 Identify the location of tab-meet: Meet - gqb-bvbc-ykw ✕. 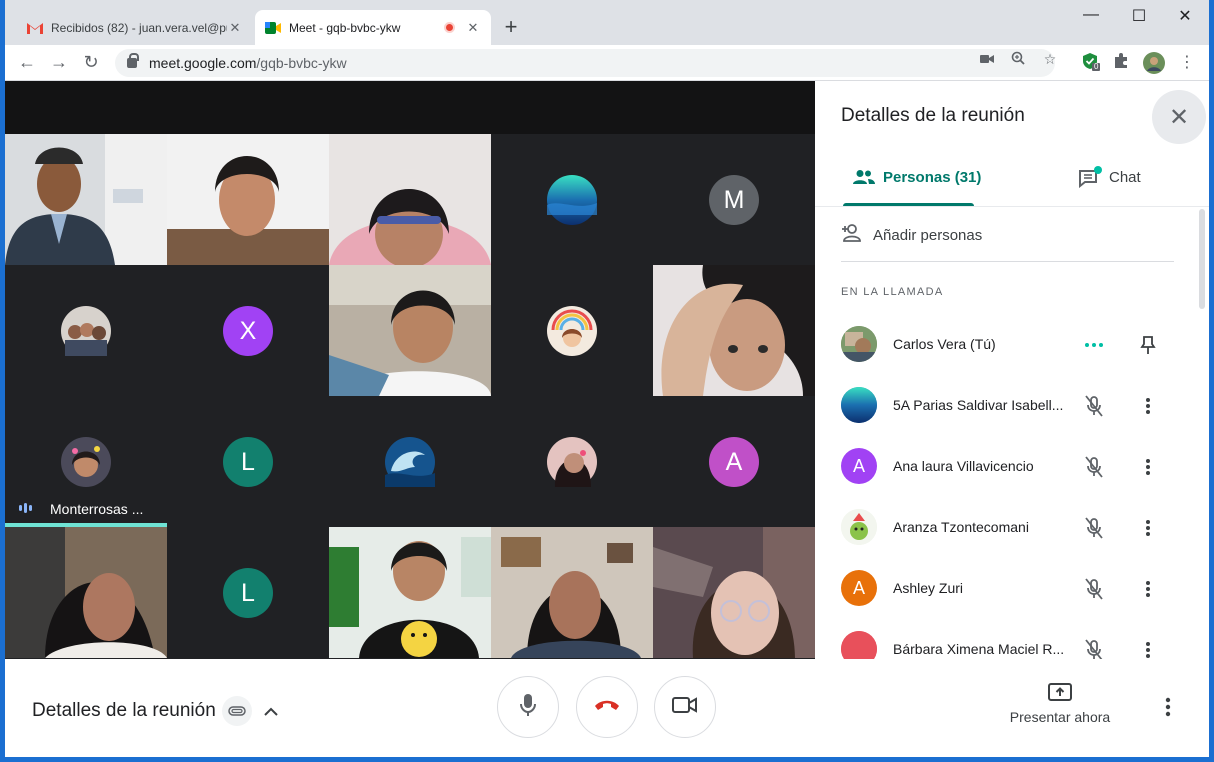
(373, 27).